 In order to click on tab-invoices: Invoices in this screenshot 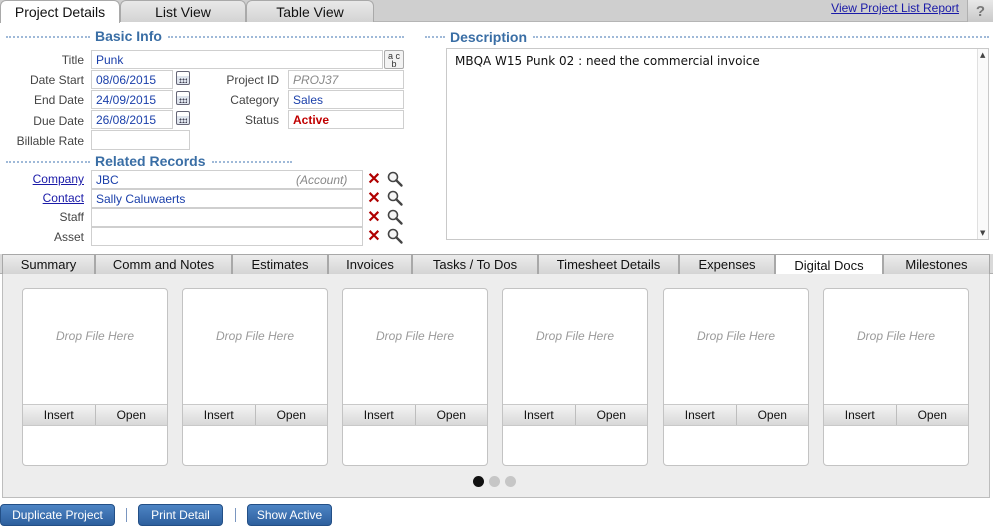, I will do `click(370, 264)`.